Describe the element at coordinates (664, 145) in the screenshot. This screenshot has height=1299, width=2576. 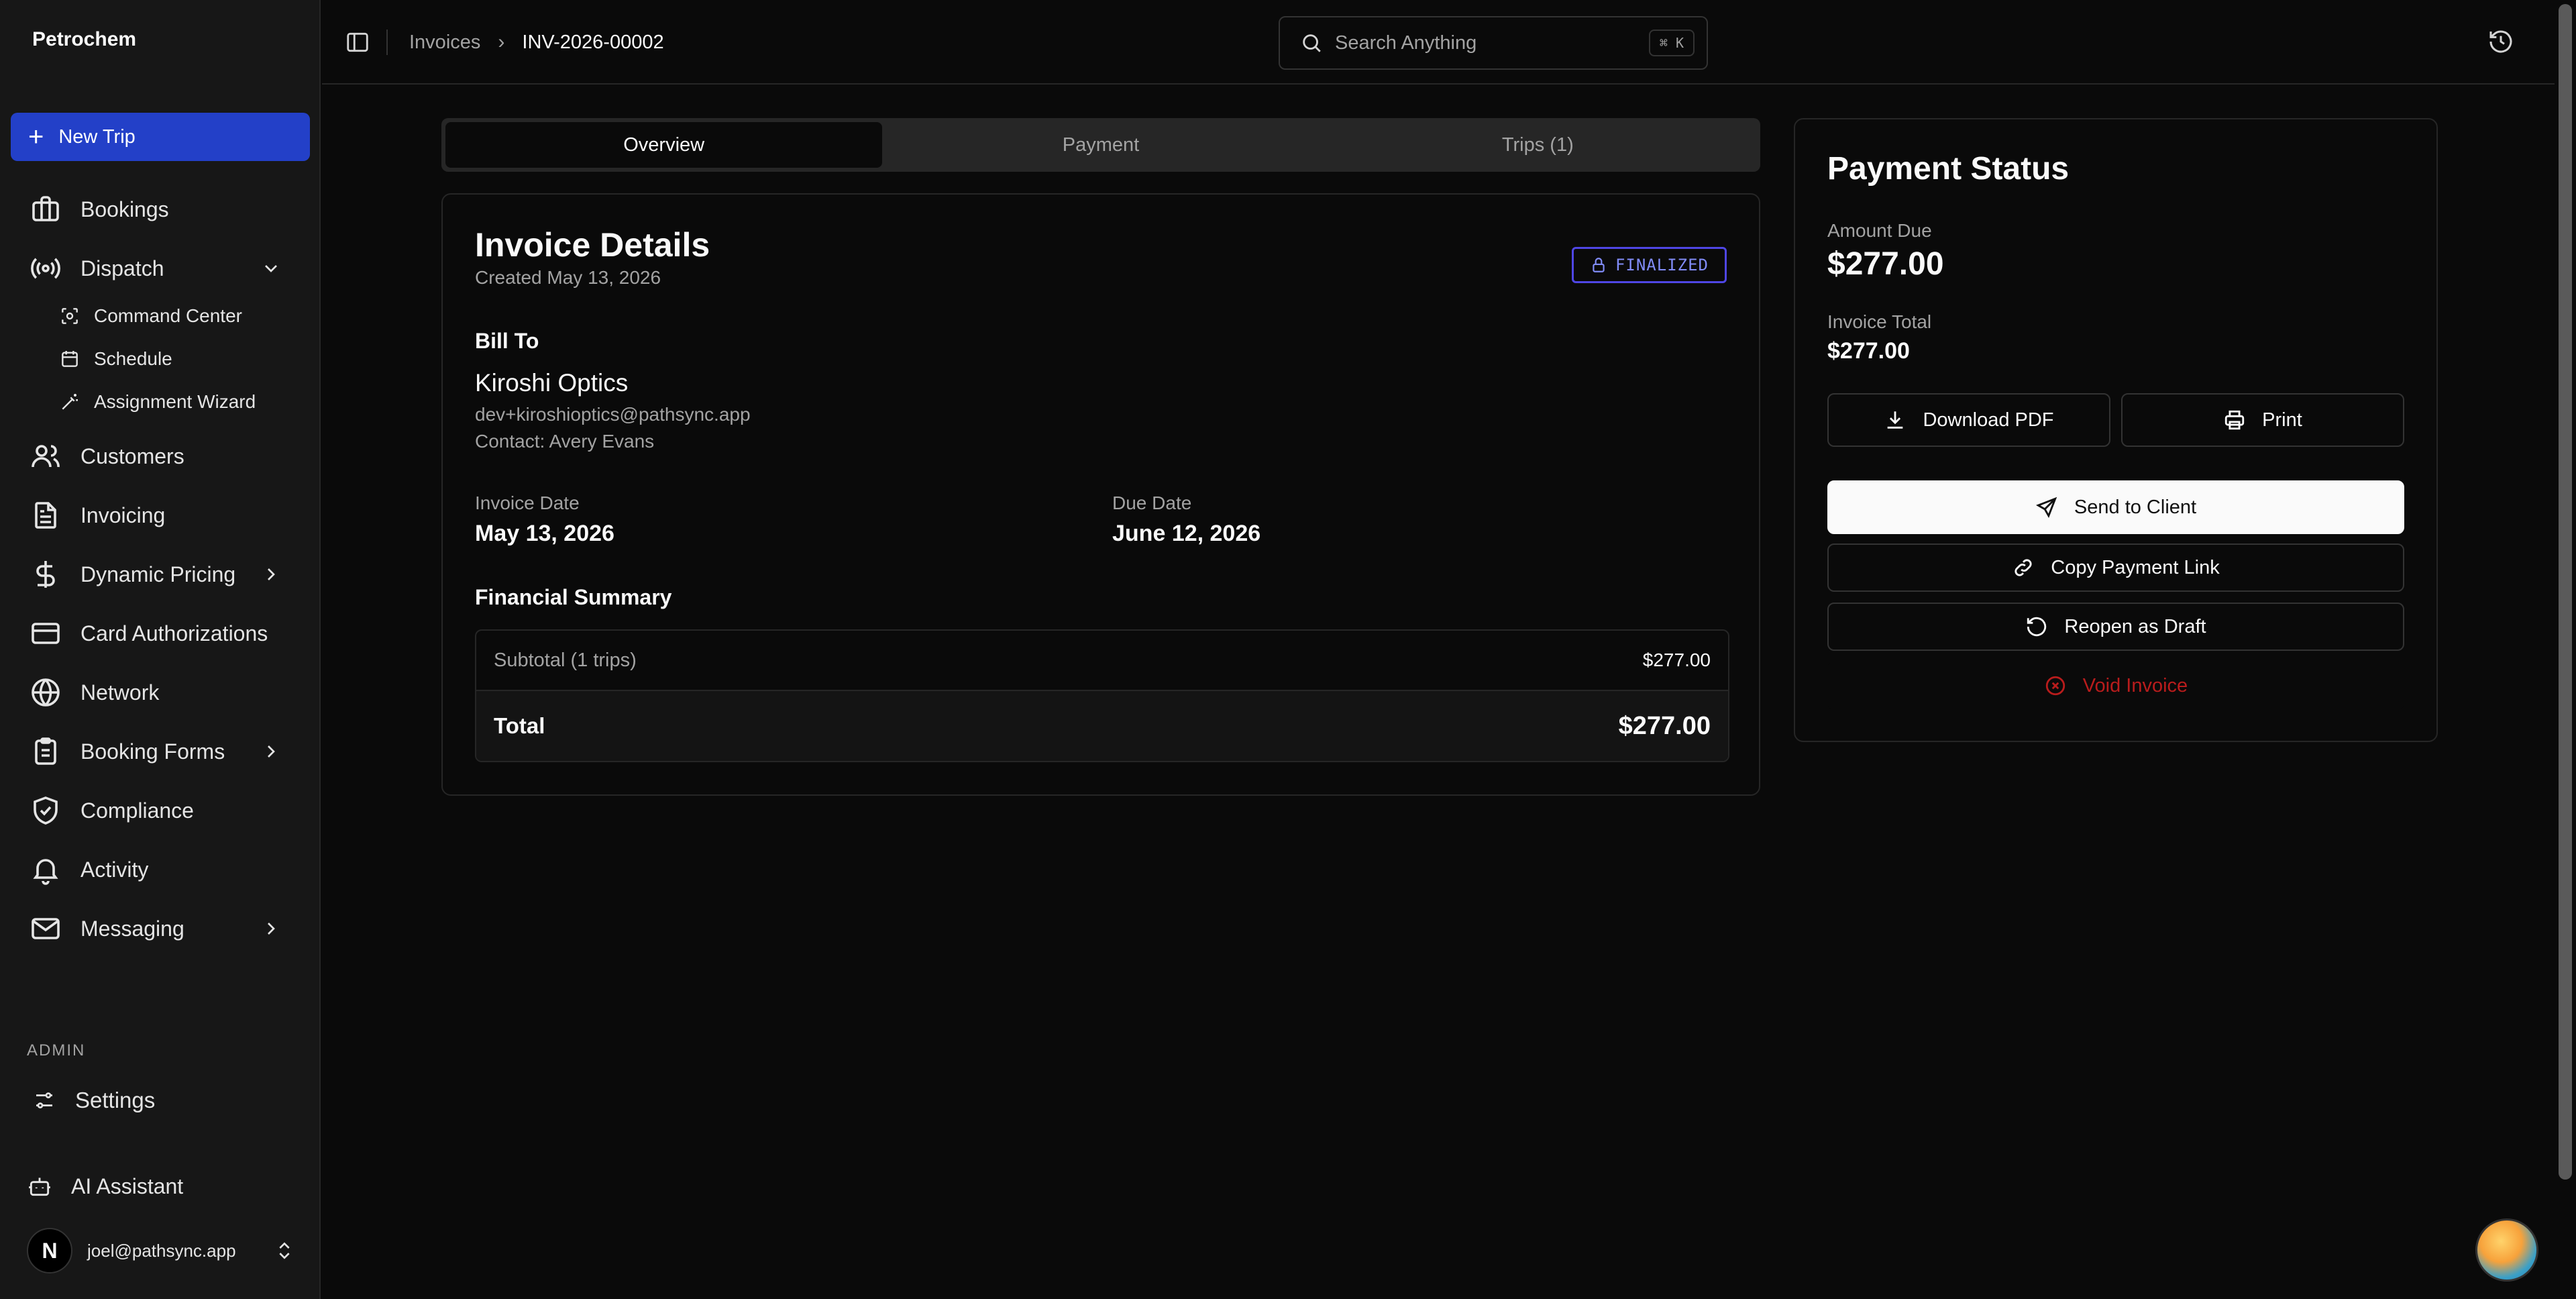
I see `tab-overview: Overview` at that location.